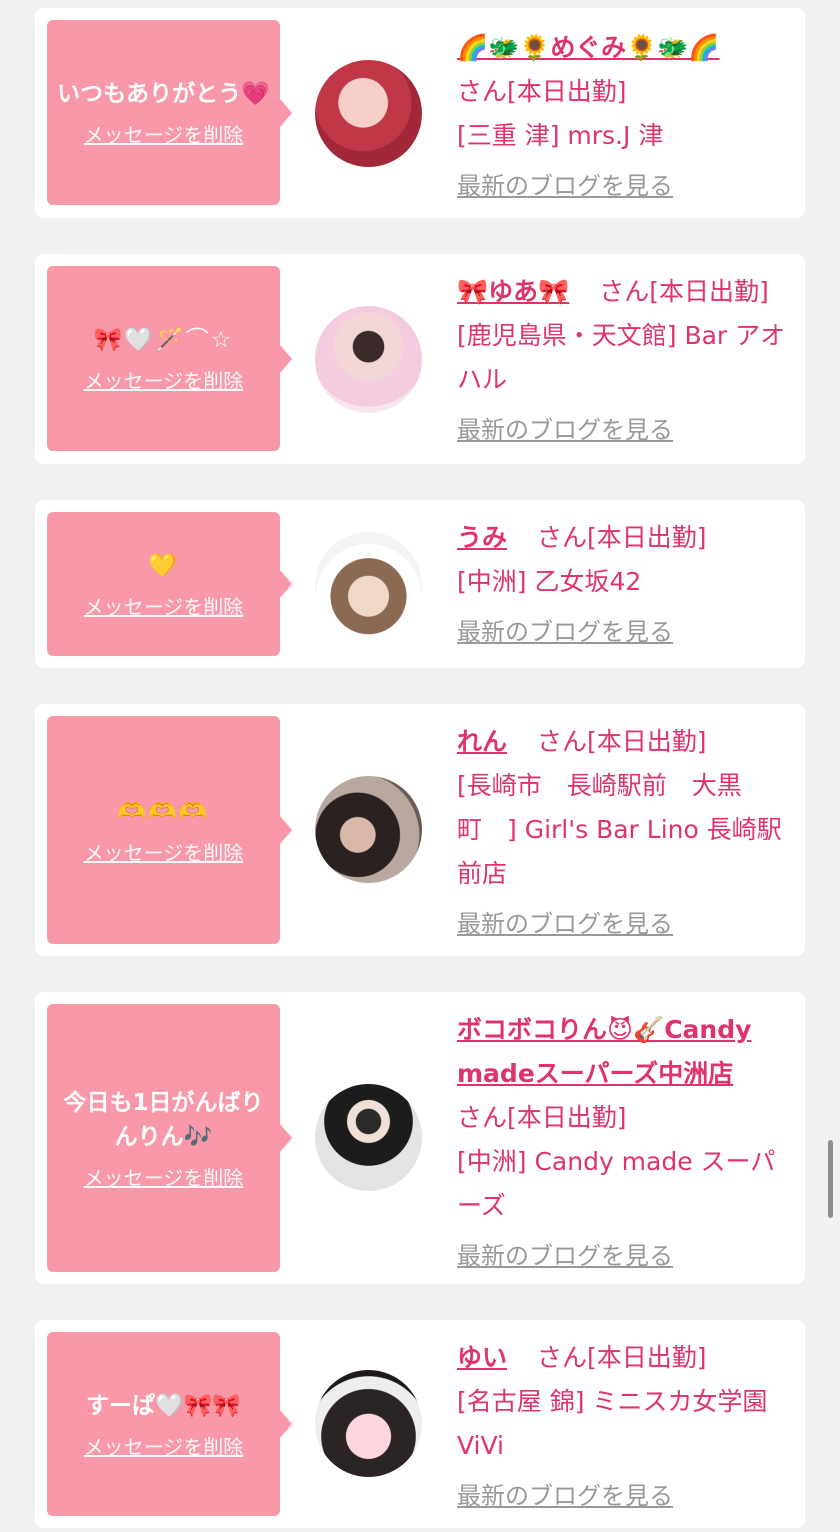  Describe the element at coordinates (482, 537) in the screenshot. I see `cast-name-link: うみ` at that location.